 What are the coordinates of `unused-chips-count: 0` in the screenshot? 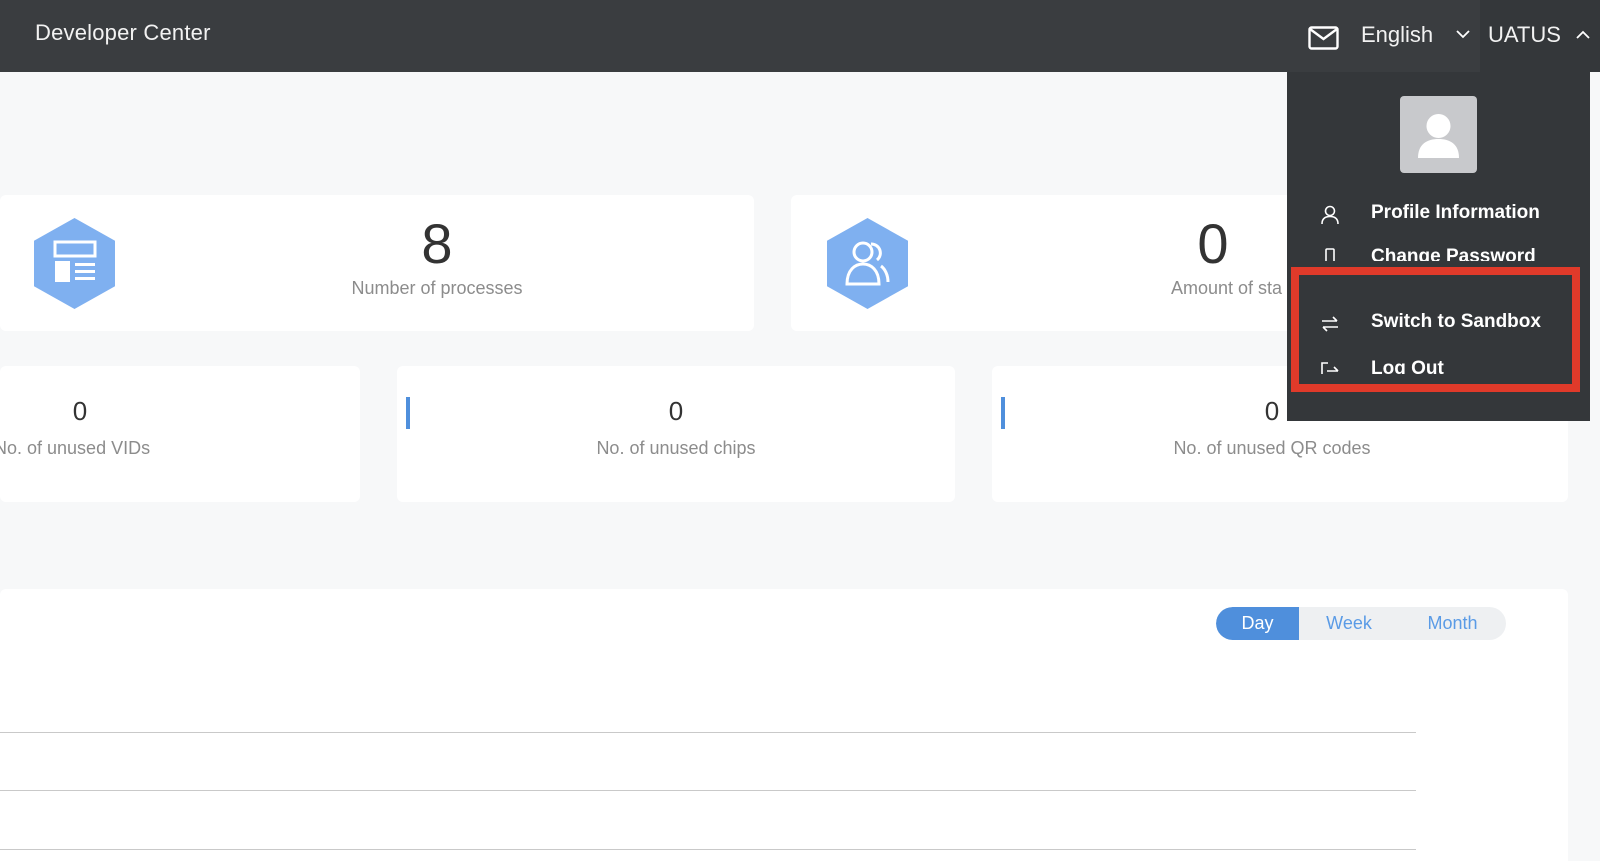 It's located at (676, 411).